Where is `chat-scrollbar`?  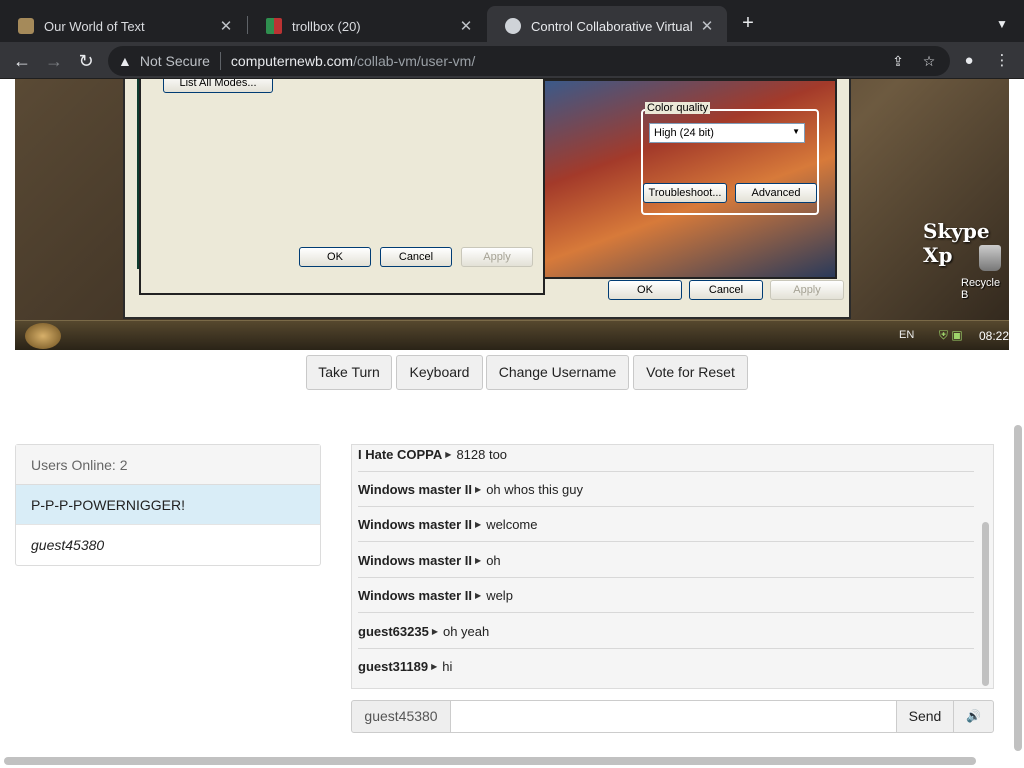
chat-scrollbar is located at coordinates (985, 604).